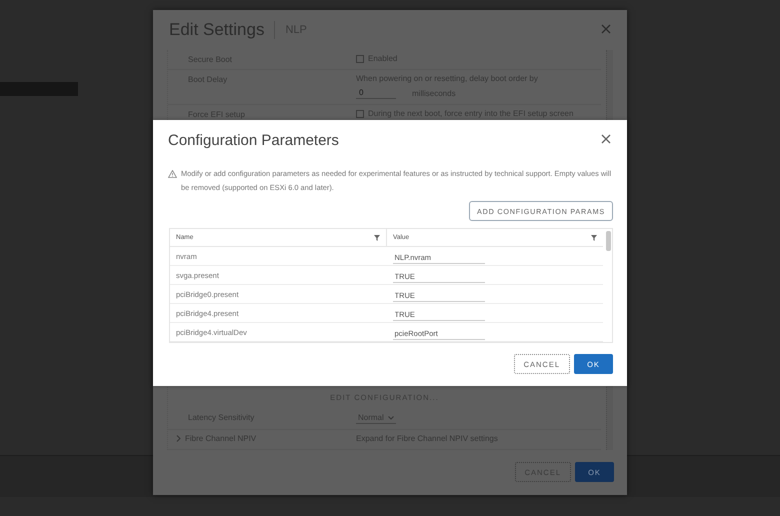  Describe the element at coordinates (172, 174) in the screenshot. I see `warning-icon` at that location.